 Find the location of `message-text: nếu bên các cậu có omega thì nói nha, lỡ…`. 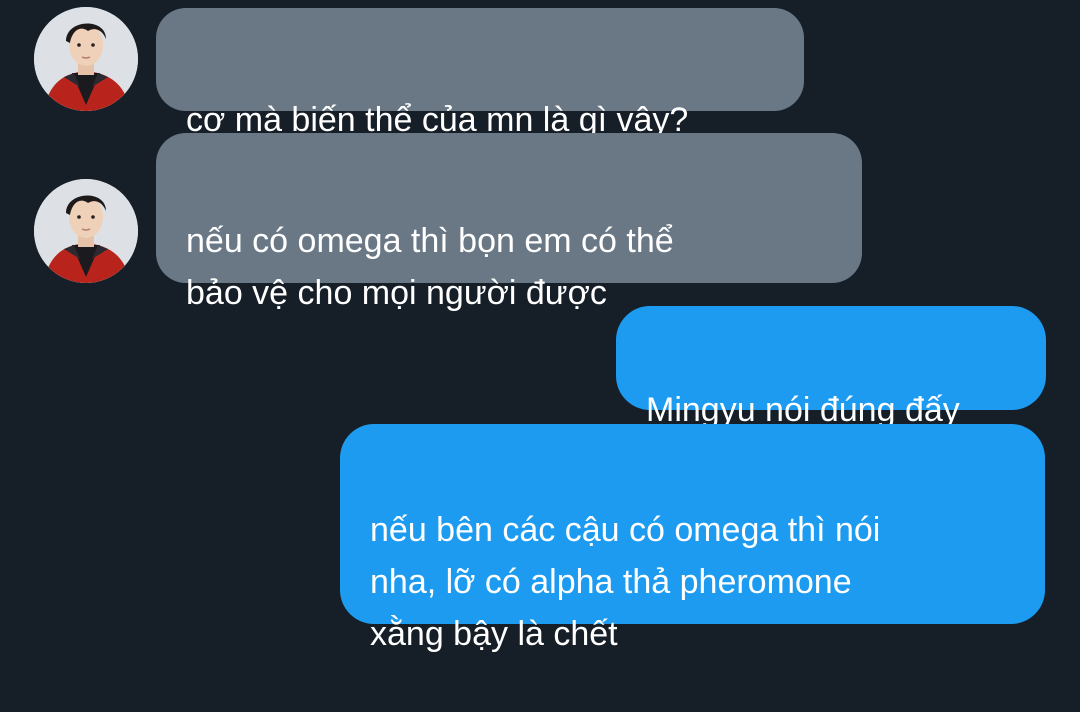

message-text: nếu bên các cậu có omega thì nói nha, lỡ… is located at coordinates (625, 582).